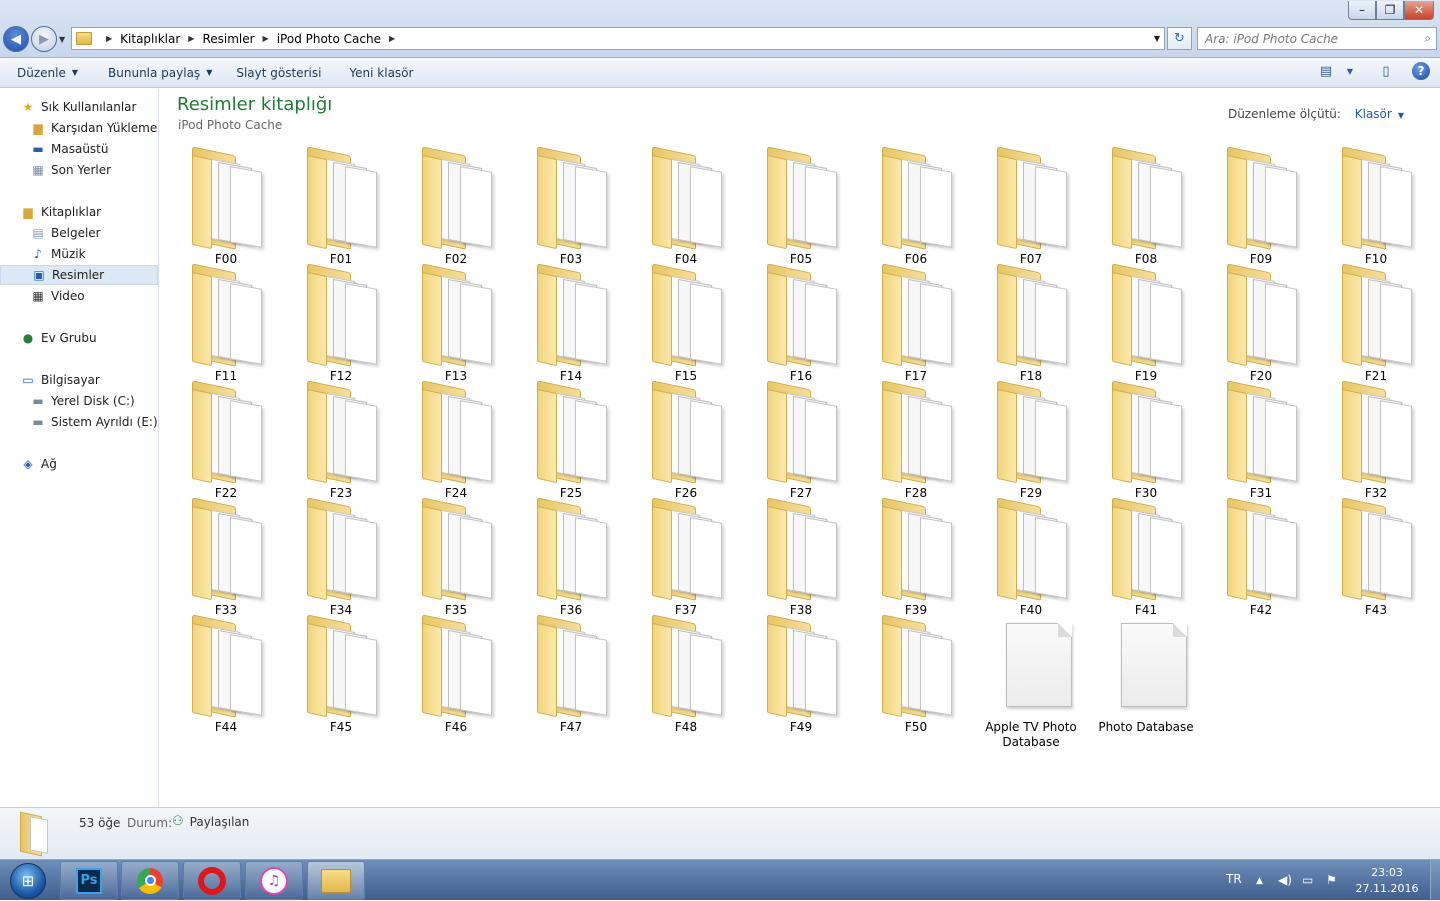 The height and width of the screenshot is (901, 1440). What do you see at coordinates (1146, 673) in the screenshot?
I see `file-item: Photo Database` at bounding box center [1146, 673].